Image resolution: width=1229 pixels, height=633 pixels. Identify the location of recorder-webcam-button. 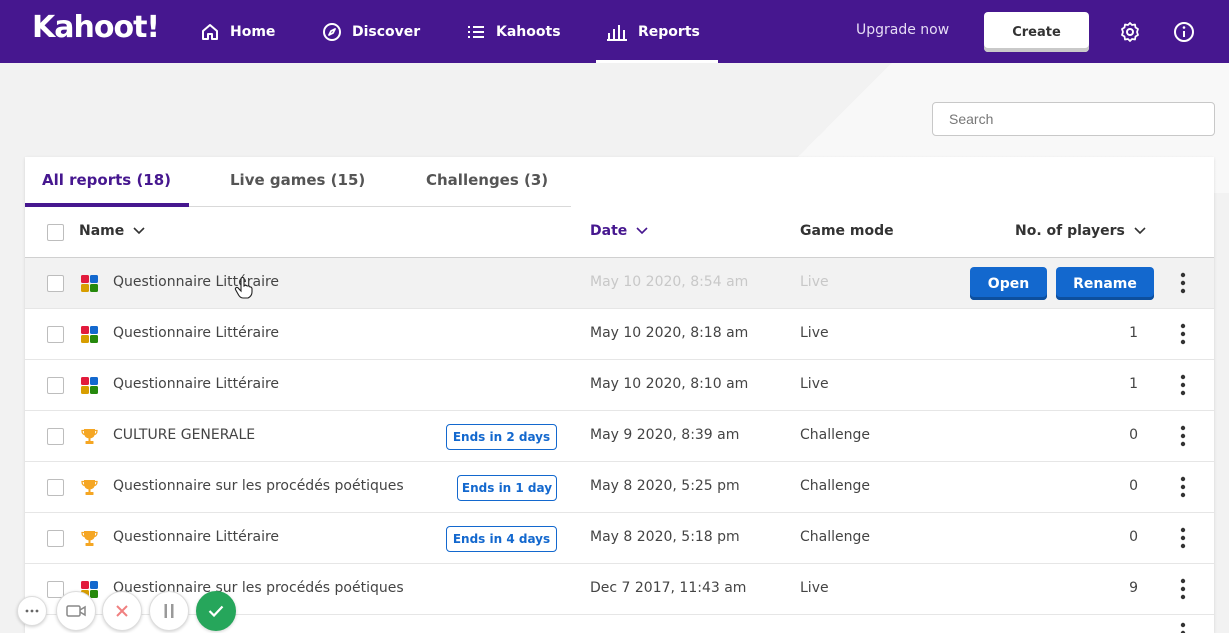
(76, 611).